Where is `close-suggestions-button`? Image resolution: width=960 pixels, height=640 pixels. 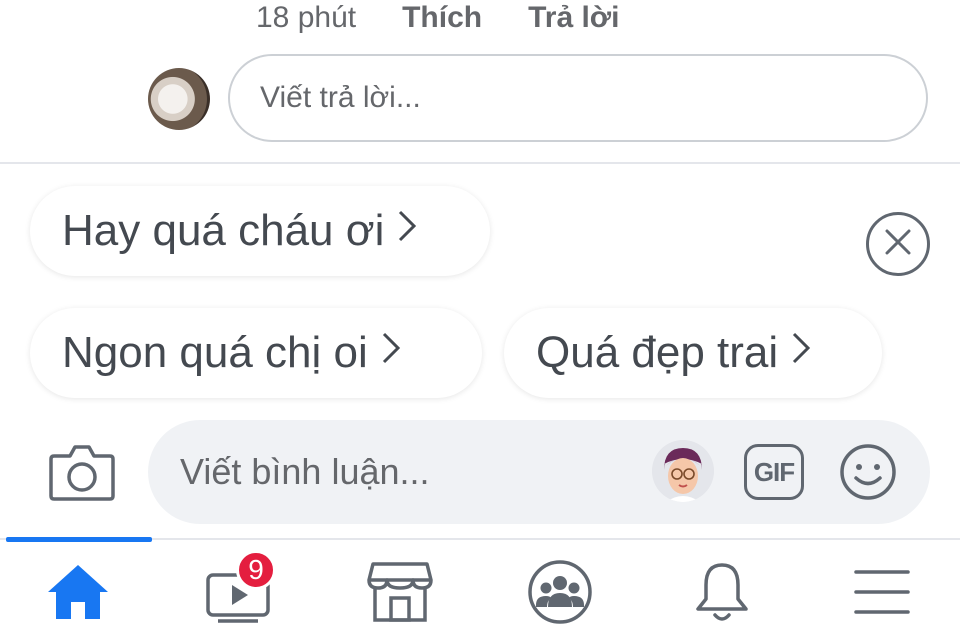
close-suggestions-button is located at coordinates (898, 244).